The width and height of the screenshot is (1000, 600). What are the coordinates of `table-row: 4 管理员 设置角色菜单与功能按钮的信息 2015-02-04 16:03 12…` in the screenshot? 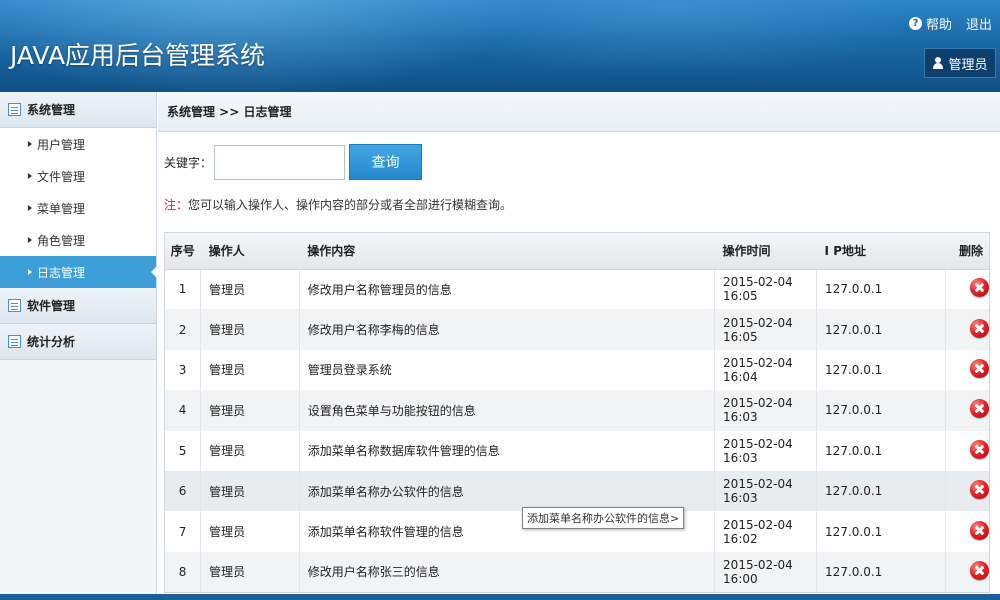 It's located at (577, 410).